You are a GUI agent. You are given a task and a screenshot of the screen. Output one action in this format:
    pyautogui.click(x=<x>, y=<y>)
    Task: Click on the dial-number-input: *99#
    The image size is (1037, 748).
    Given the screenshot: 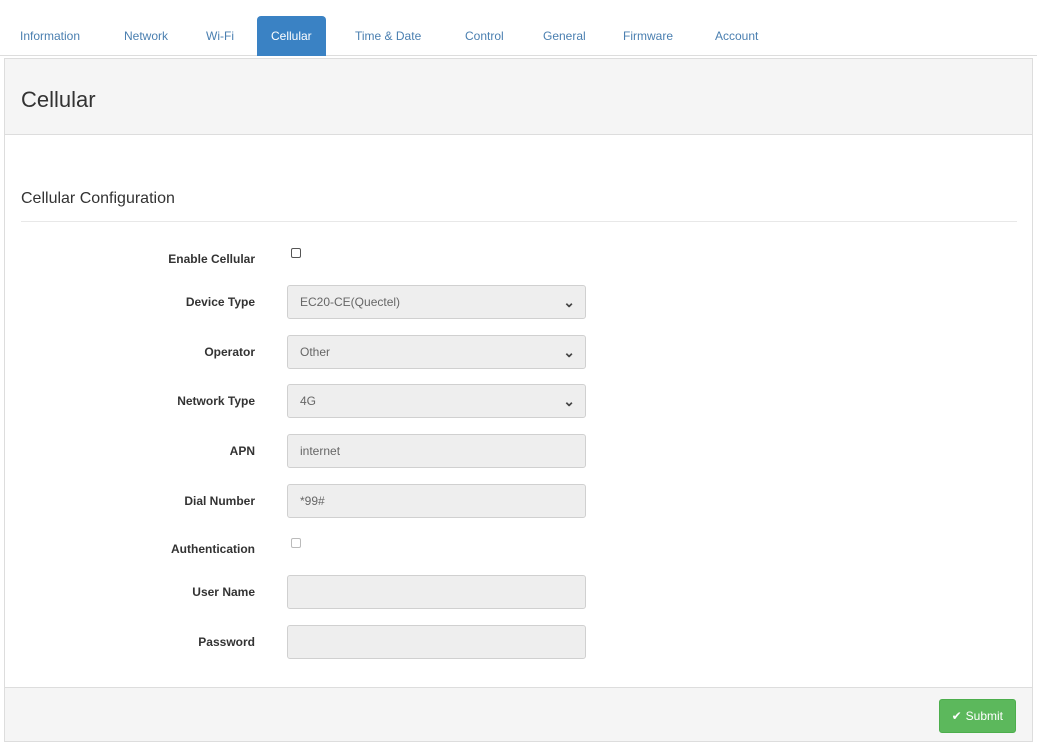 What is the action you would take?
    pyautogui.click(x=436, y=501)
    